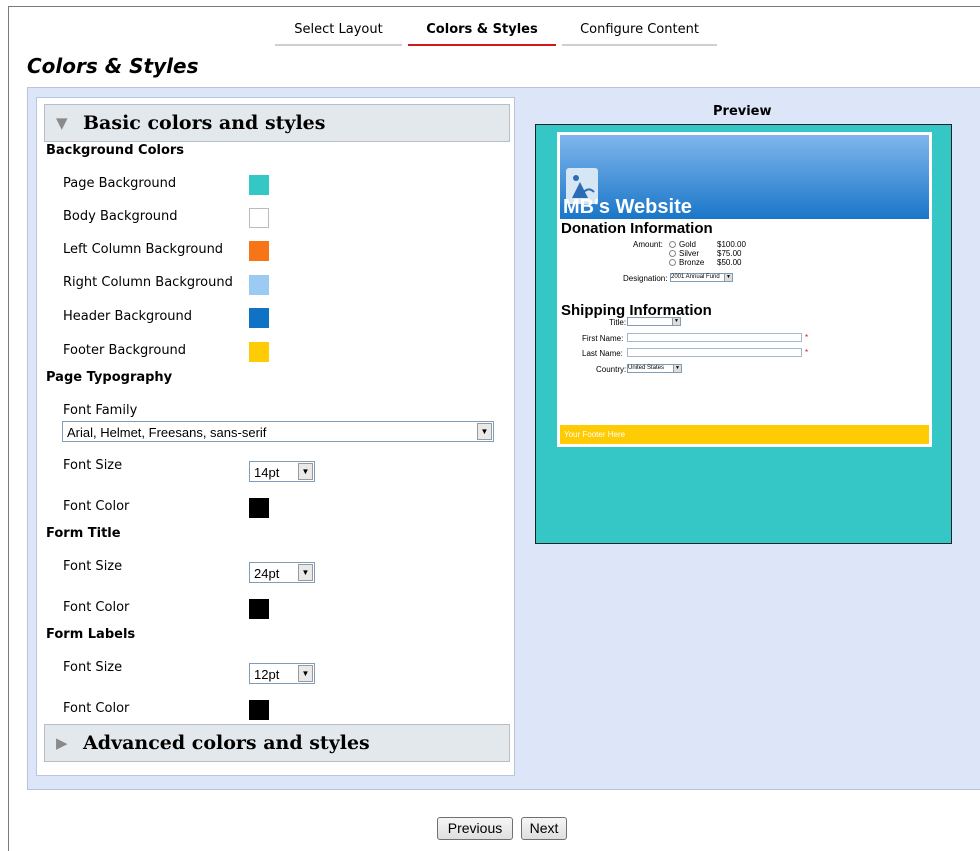 The image size is (980, 851). I want to click on page-font-color-label: Font Color, so click(96, 506).